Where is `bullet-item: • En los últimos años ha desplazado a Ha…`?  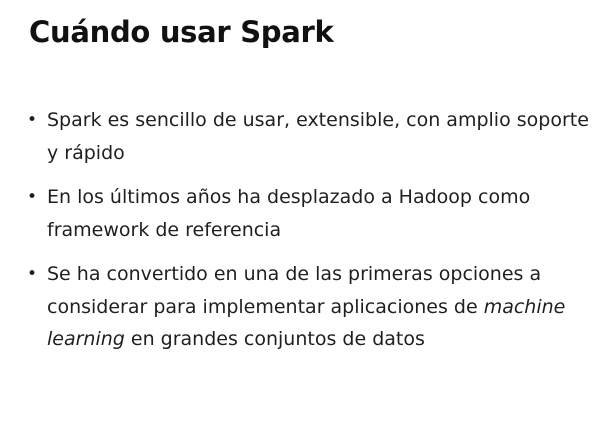 bullet-item: • En los últimos años ha desplazado a Ha… is located at coordinates (309, 213).